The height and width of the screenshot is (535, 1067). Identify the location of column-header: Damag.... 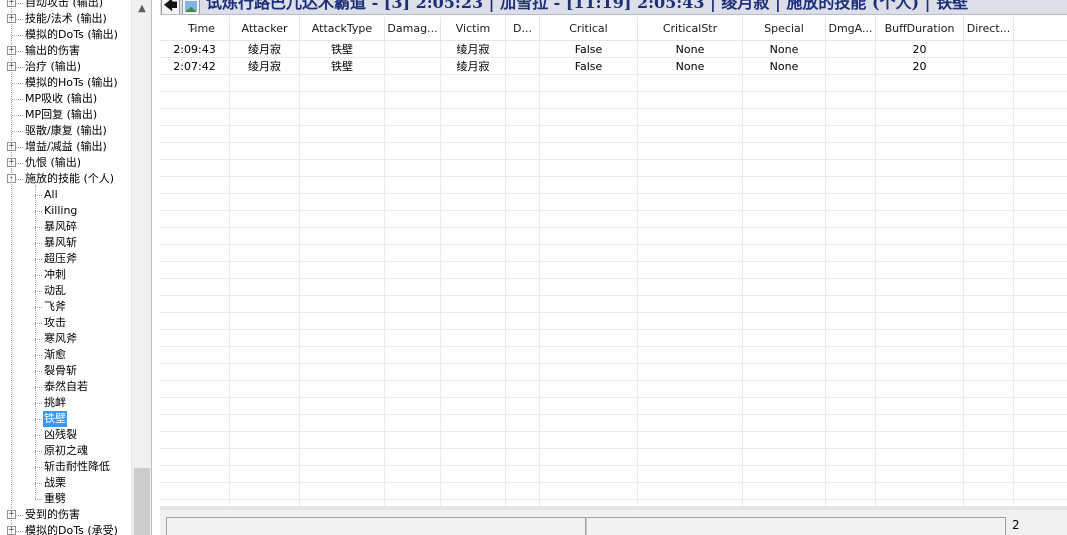
(413, 29).